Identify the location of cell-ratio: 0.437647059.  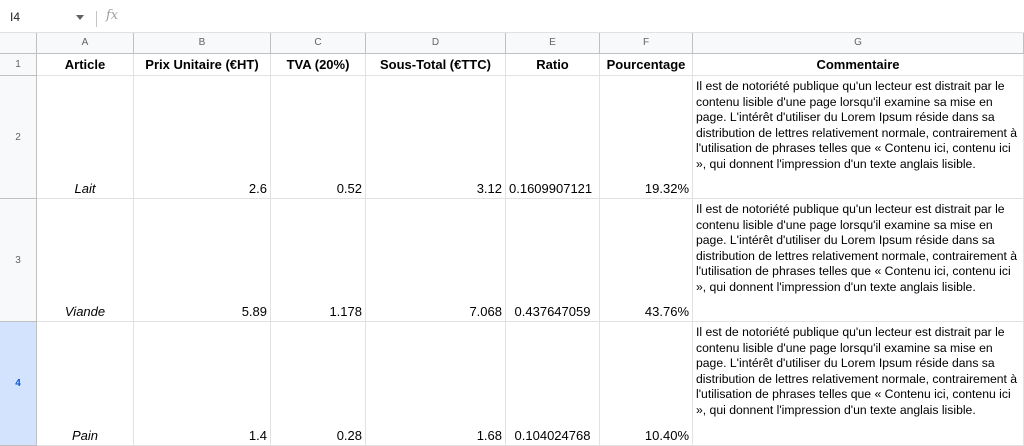
(553, 260).